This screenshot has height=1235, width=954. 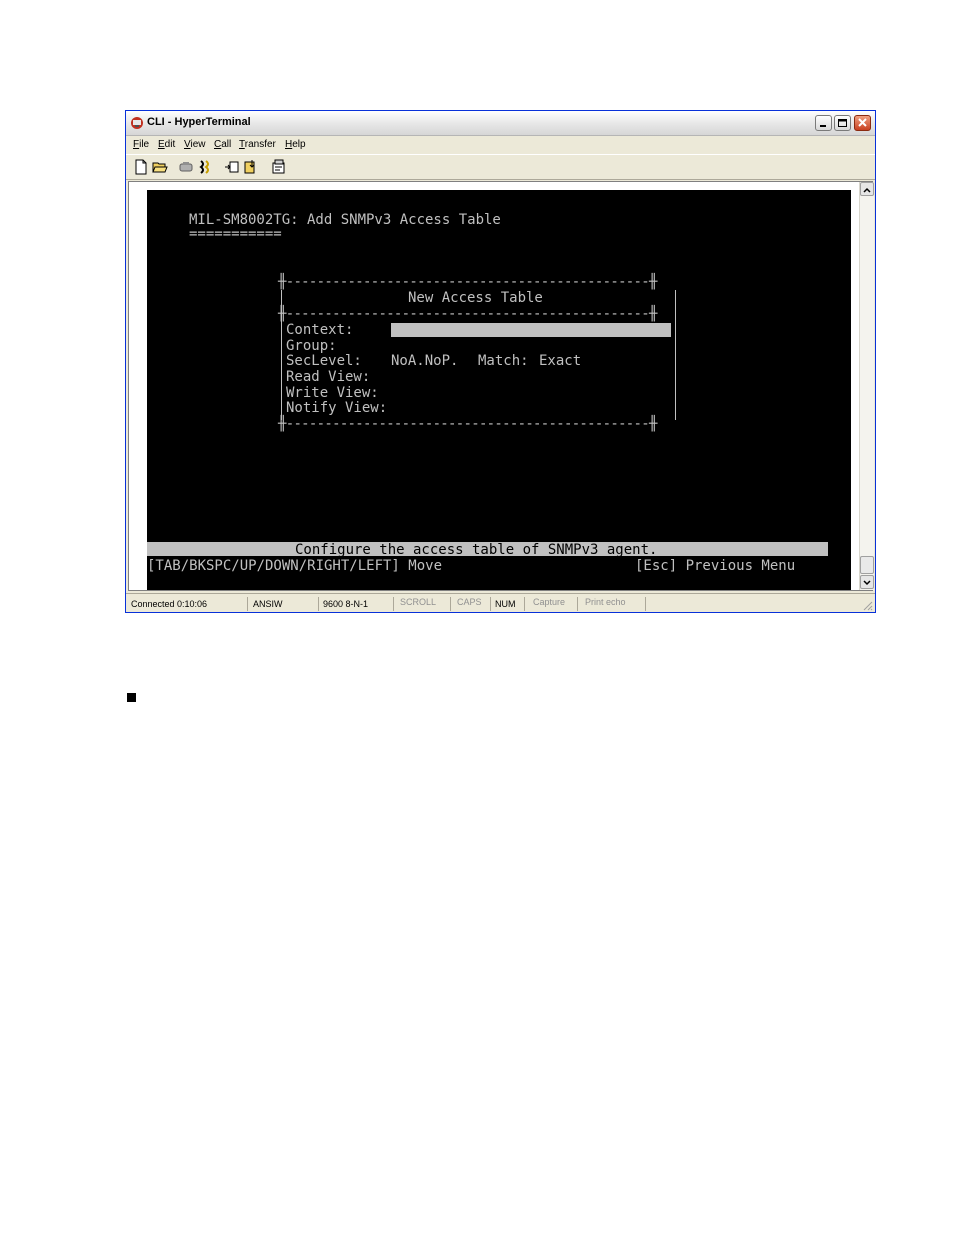 What do you see at coordinates (328, 377) in the screenshot?
I see `read-view-label: Read View:` at bounding box center [328, 377].